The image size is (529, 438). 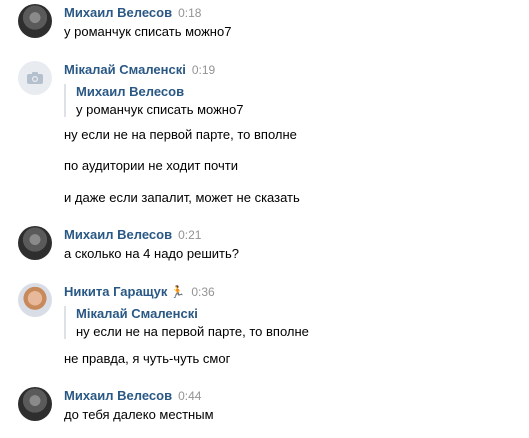 I want to click on message-time: 0:18, so click(x=189, y=13).